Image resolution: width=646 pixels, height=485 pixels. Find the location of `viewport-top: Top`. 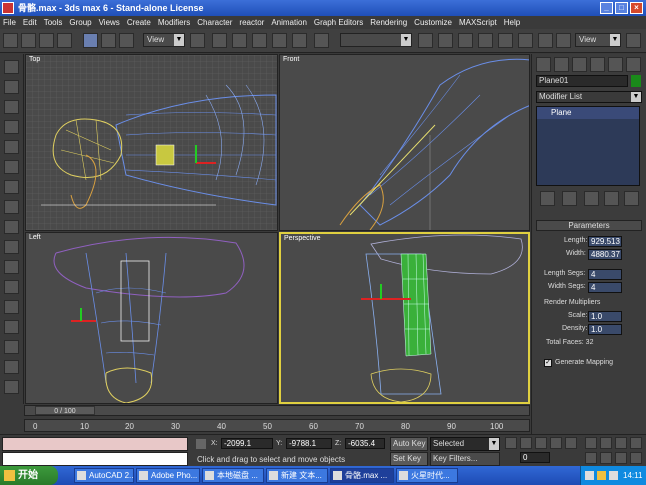

viewport-top: Top is located at coordinates (151, 142).